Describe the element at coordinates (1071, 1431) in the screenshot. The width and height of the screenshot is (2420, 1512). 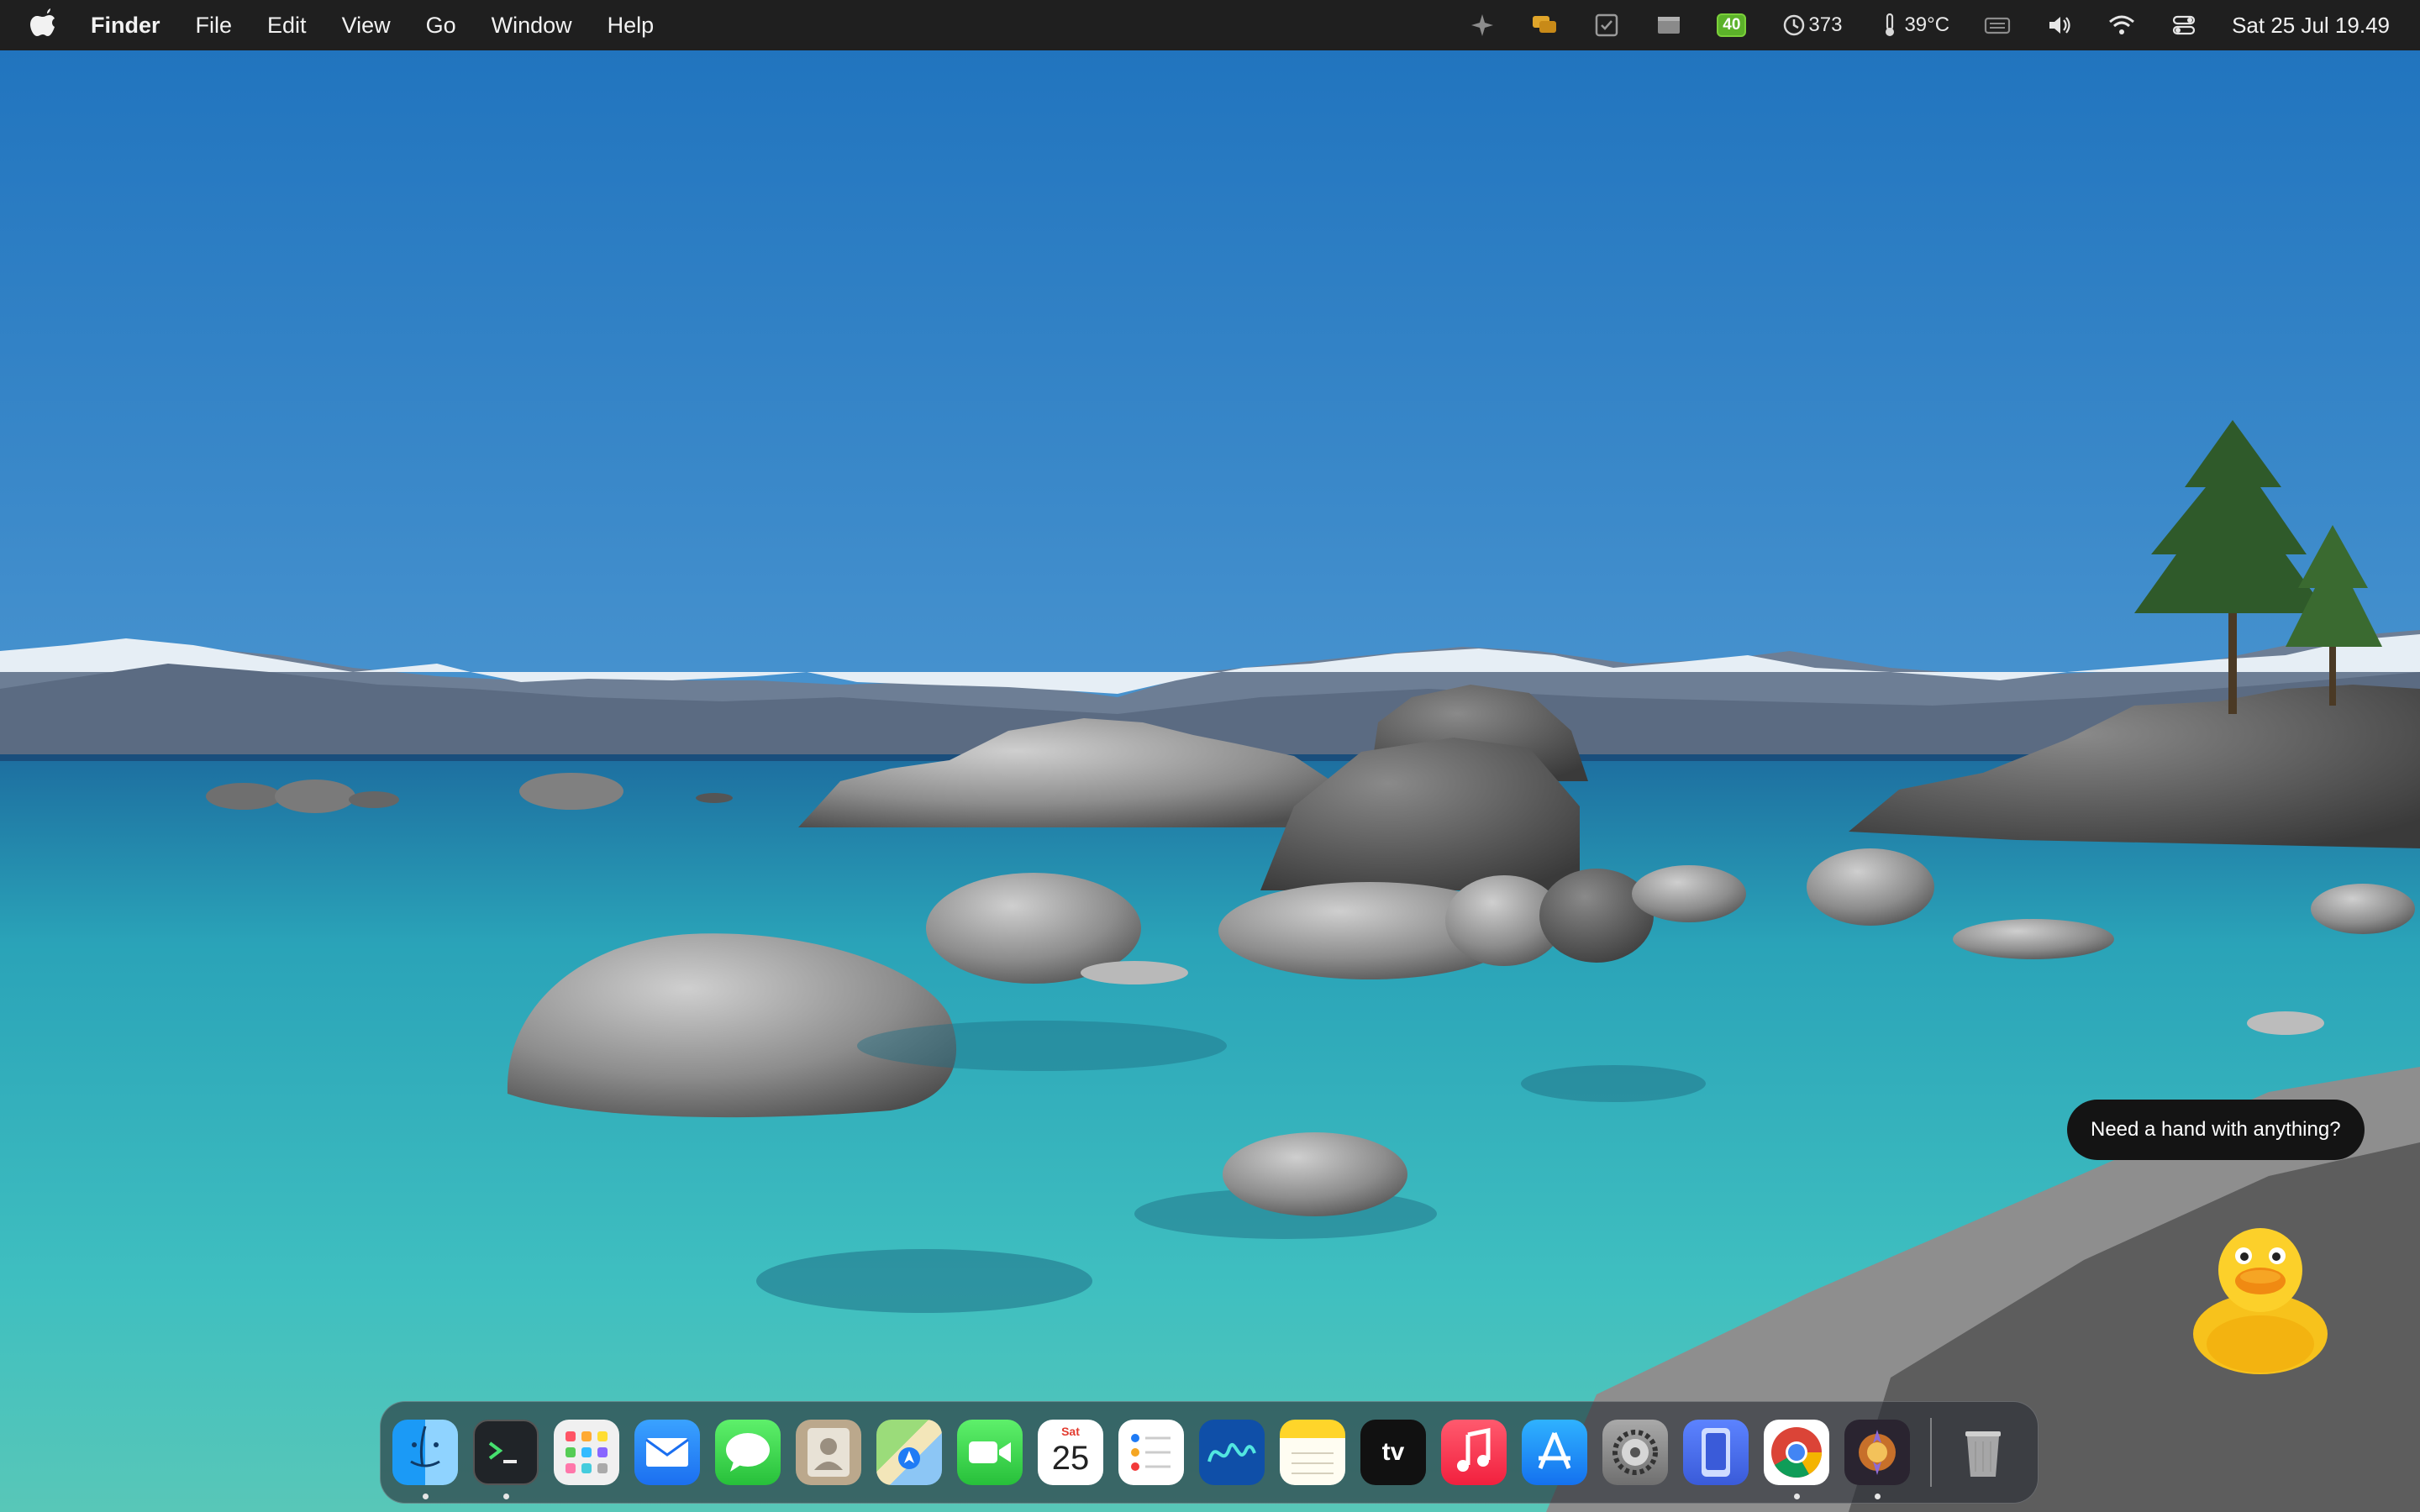
I see `calendar-day-label: Sat` at that location.